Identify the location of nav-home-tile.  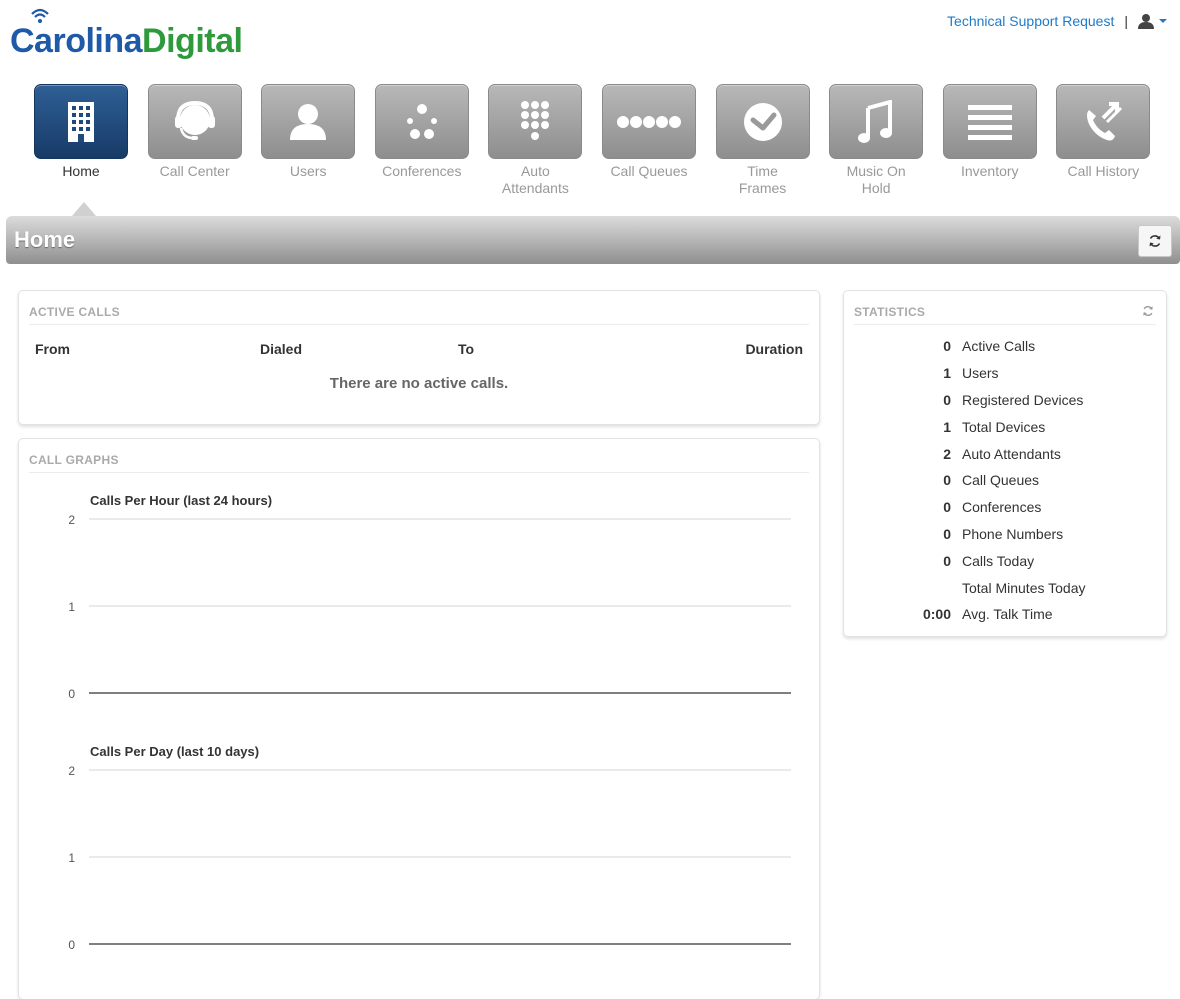
(81, 121).